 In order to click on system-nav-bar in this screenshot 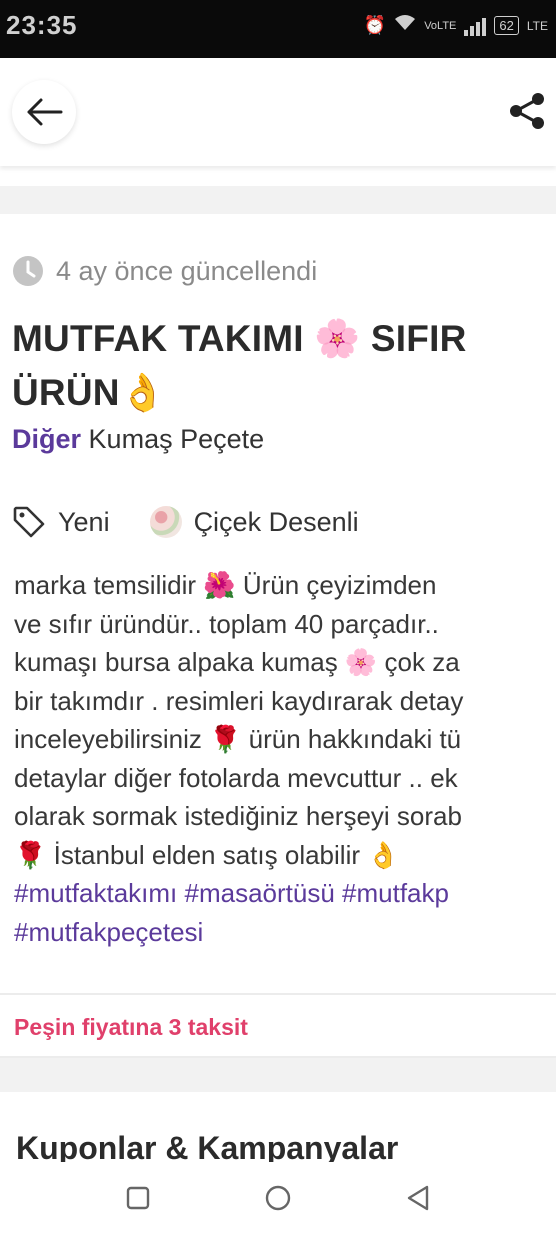, I will do `click(278, 1198)`.